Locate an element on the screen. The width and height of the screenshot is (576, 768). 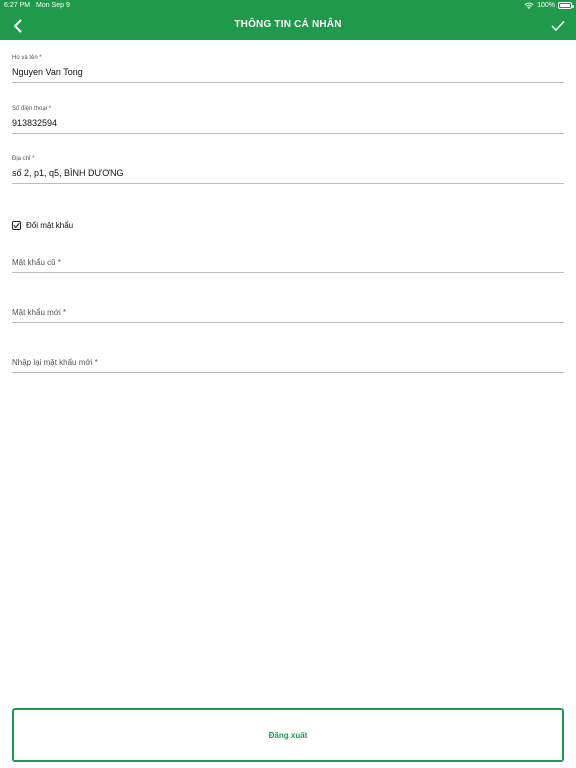
old-password-underline is located at coordinates (288, 272).